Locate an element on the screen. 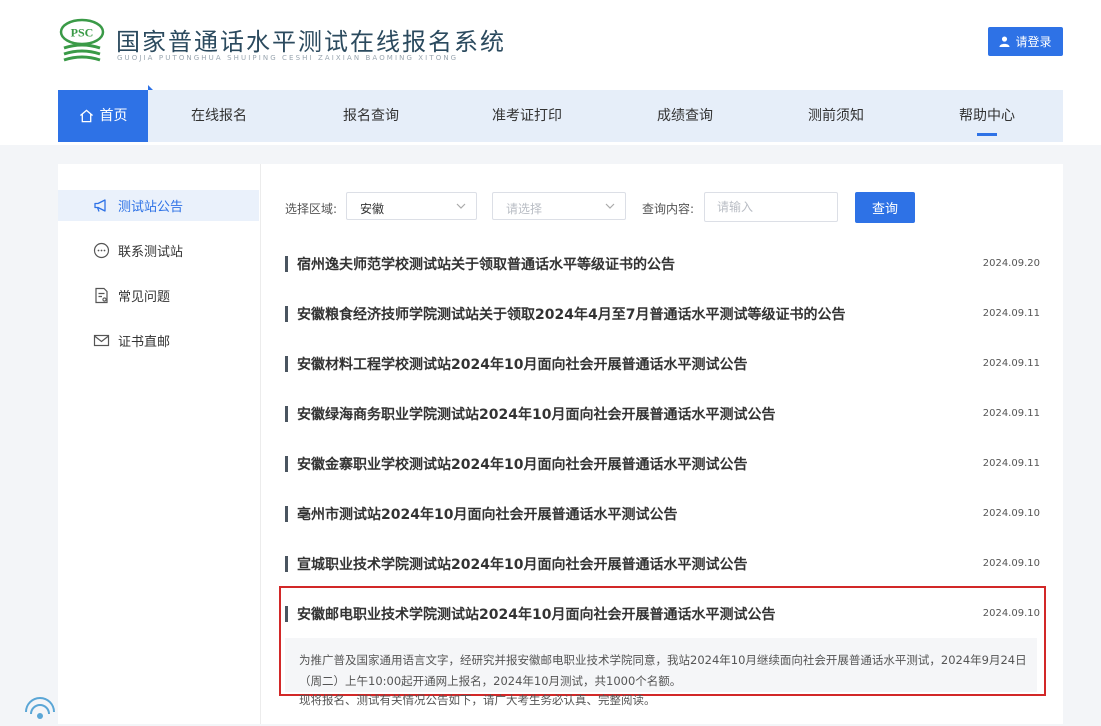  nav-item-online-registration: 在线报名 is located at coordinates (219, 116).